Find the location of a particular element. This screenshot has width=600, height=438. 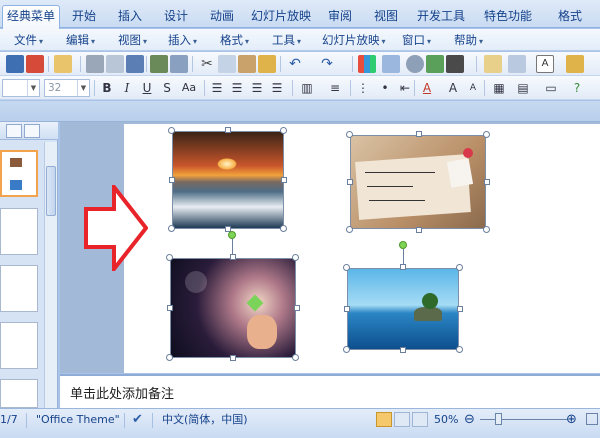

menu-slideshow: 幻灯片放映 ▾ is located at coordinates (354, 40).